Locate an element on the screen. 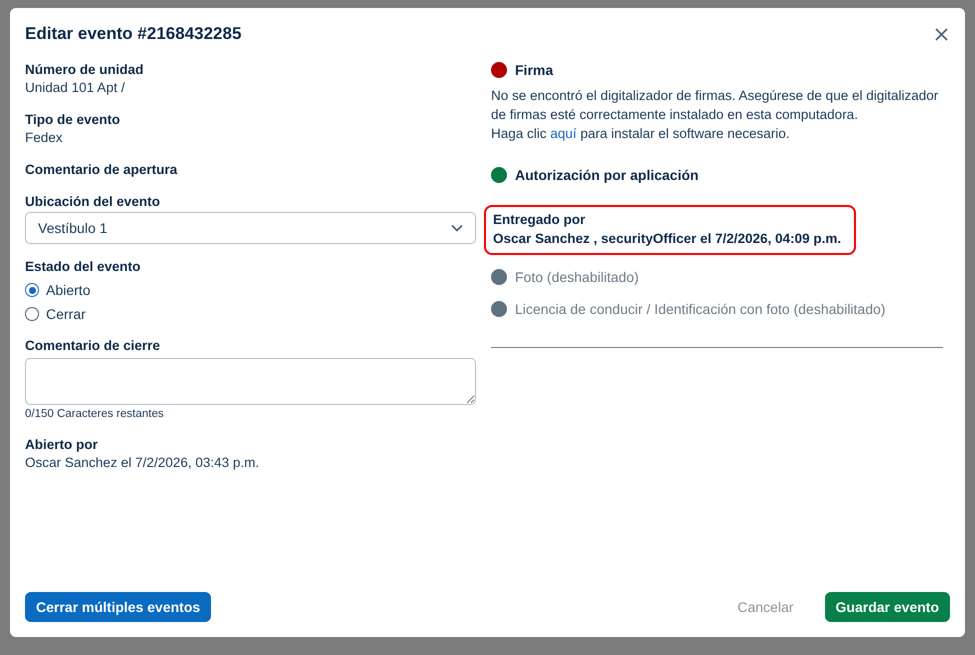  status-label: Licencia de conducir / Identificación con foto (deshabilitado) is located at coordinates (700, 309).